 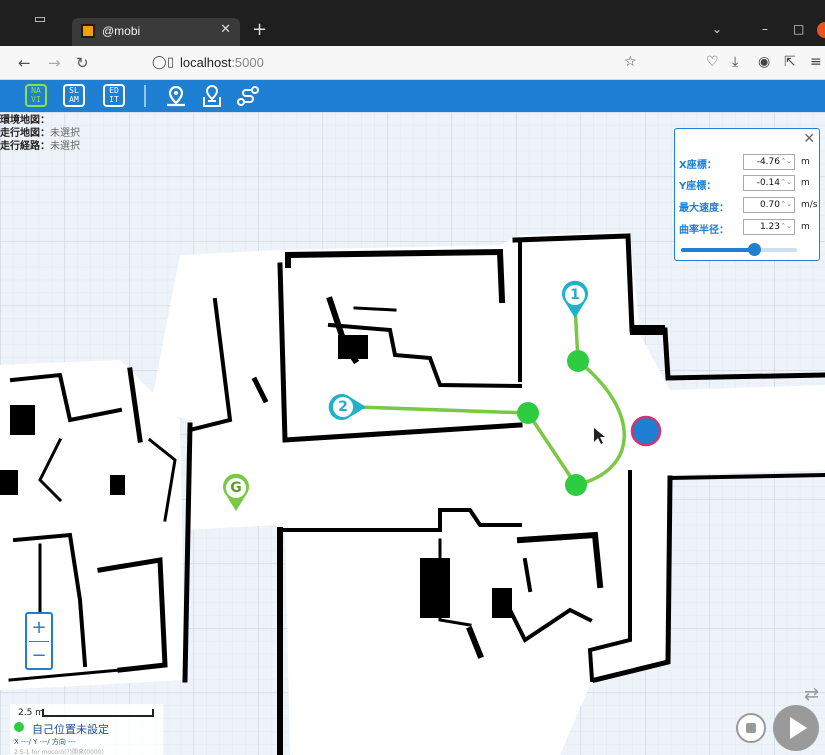 I want to click on play-button, so click(x=796, y=728).